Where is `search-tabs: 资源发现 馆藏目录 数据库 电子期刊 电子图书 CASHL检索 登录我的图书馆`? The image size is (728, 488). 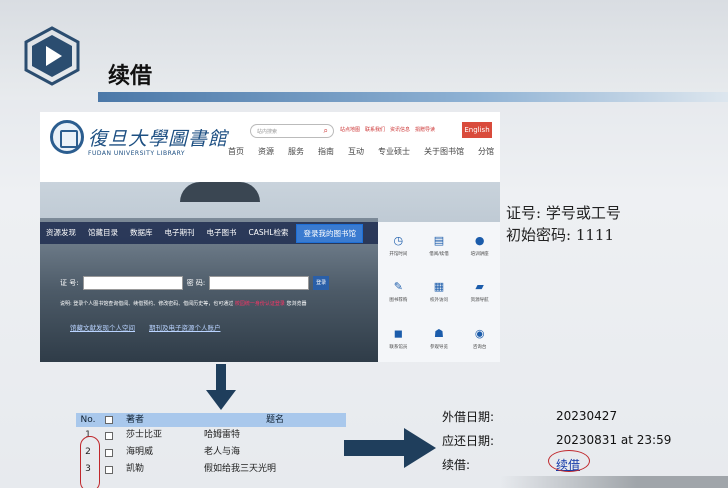
search-tabs: 资源发现 馆藏目录 数据库 电子期刊 电子图书 CASHL检索 登录我的图书馆 is located at coordinates (209, 233).